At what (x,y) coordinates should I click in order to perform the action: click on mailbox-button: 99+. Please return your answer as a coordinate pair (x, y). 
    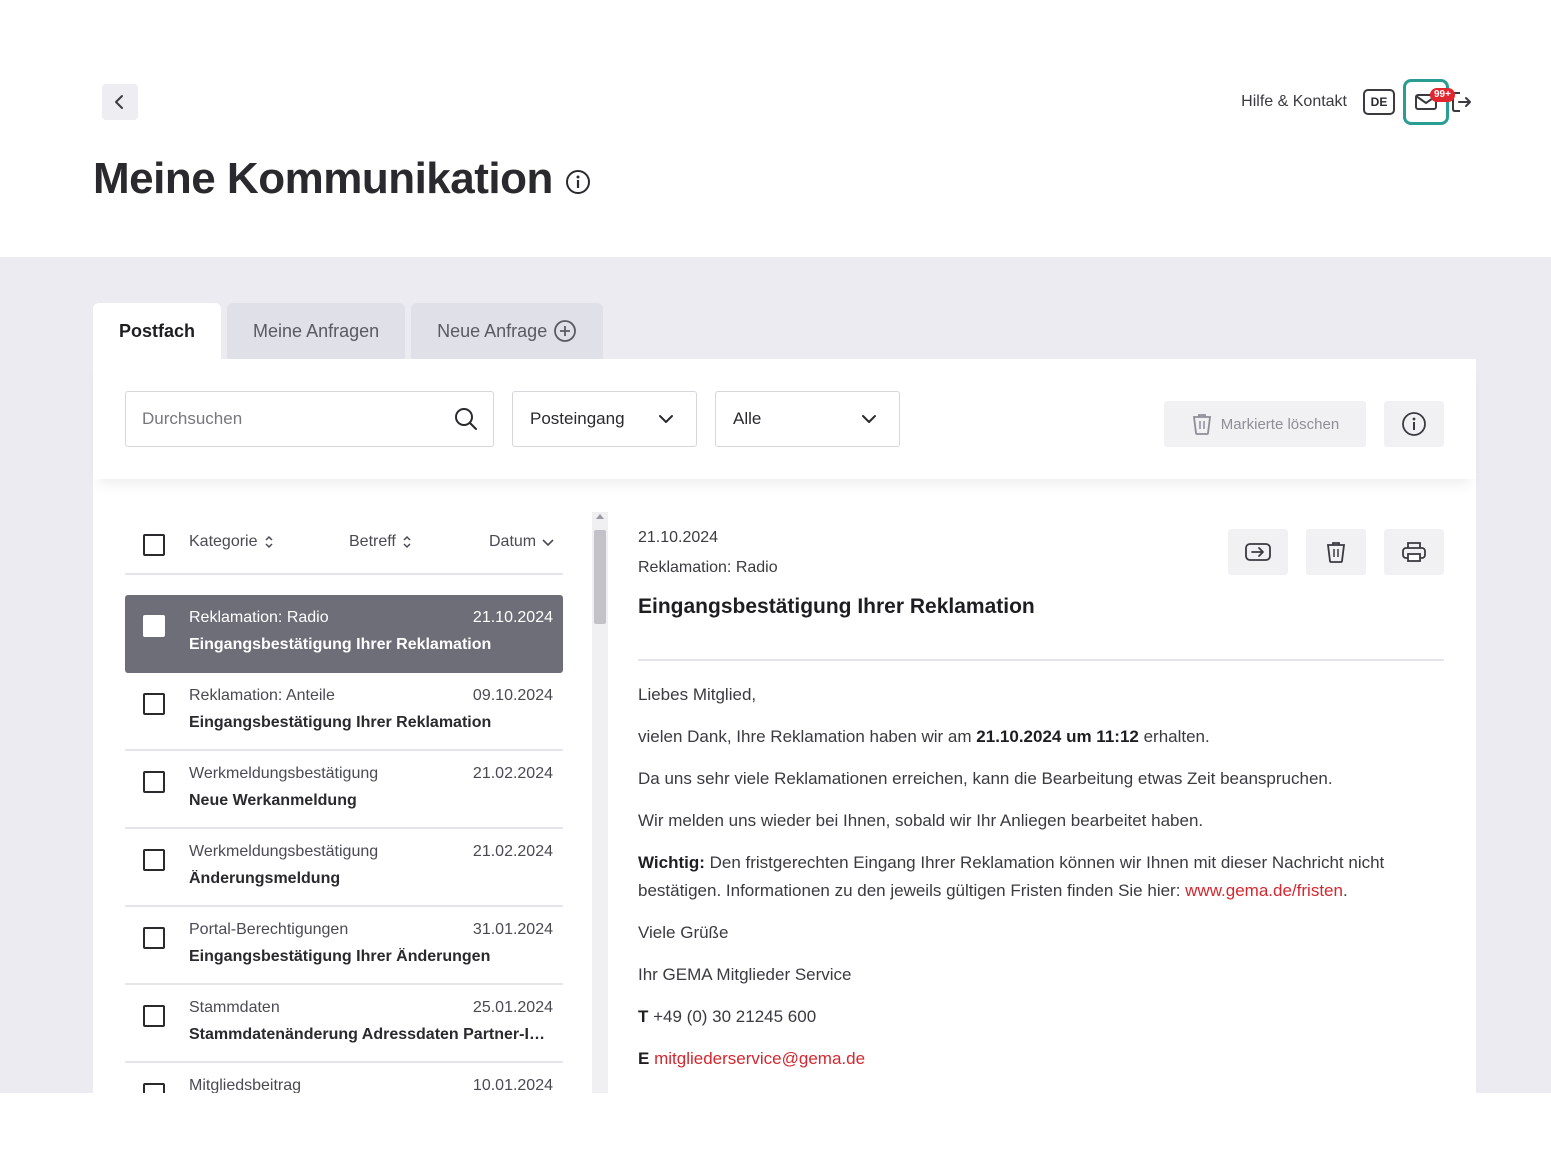
    Looking at the image, I should click on (1429, 102).